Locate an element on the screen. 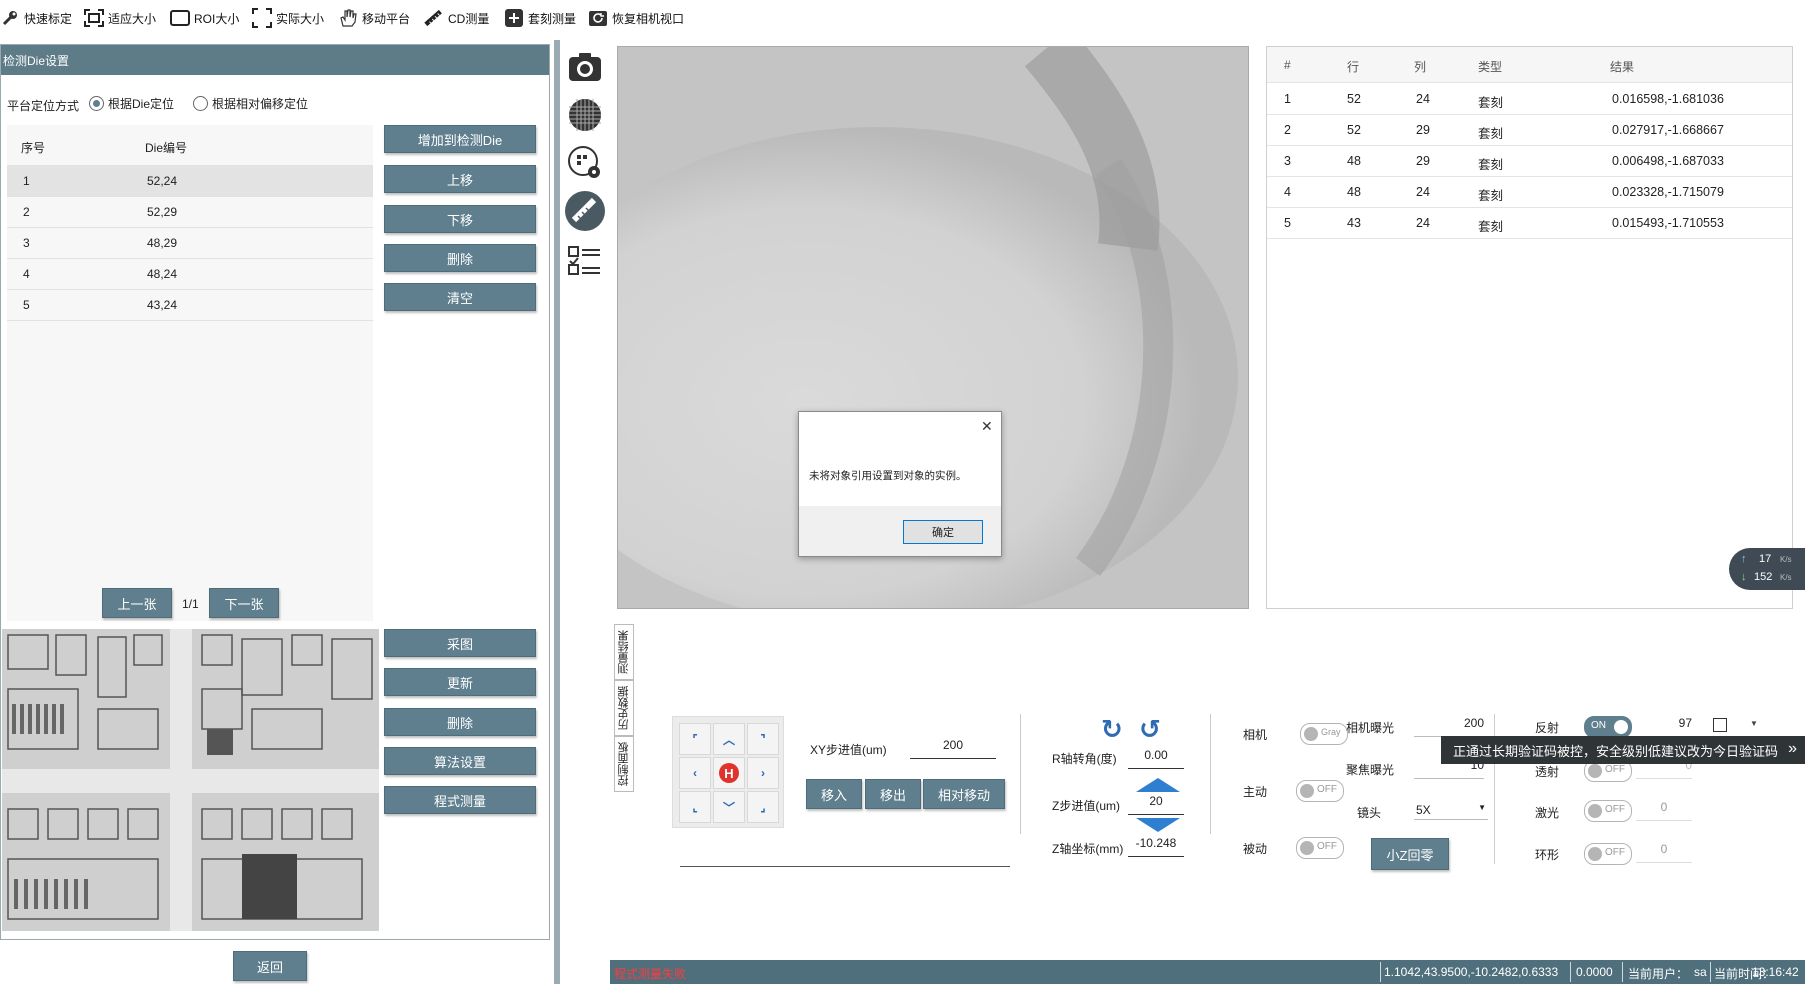 The width and height of the screenshot is (1805, 984). chevron-down-icon: ▼ is located at coordinates (1754, 723).